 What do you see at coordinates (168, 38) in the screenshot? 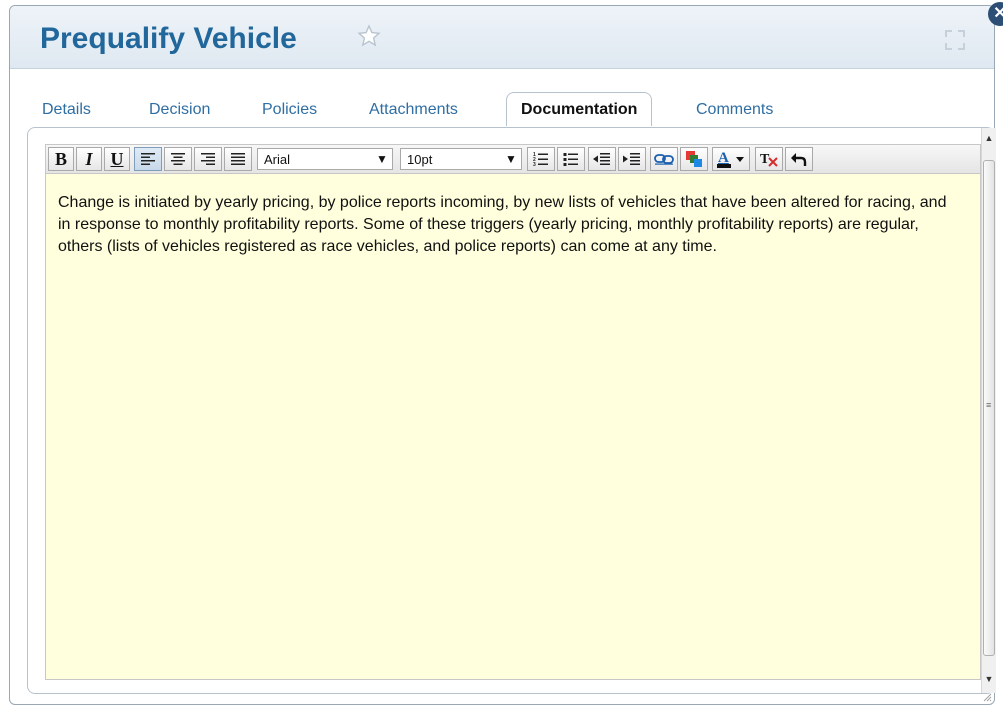
I see `dialog-title: Prequalify Vehicle` at bounding box center [168, 38].